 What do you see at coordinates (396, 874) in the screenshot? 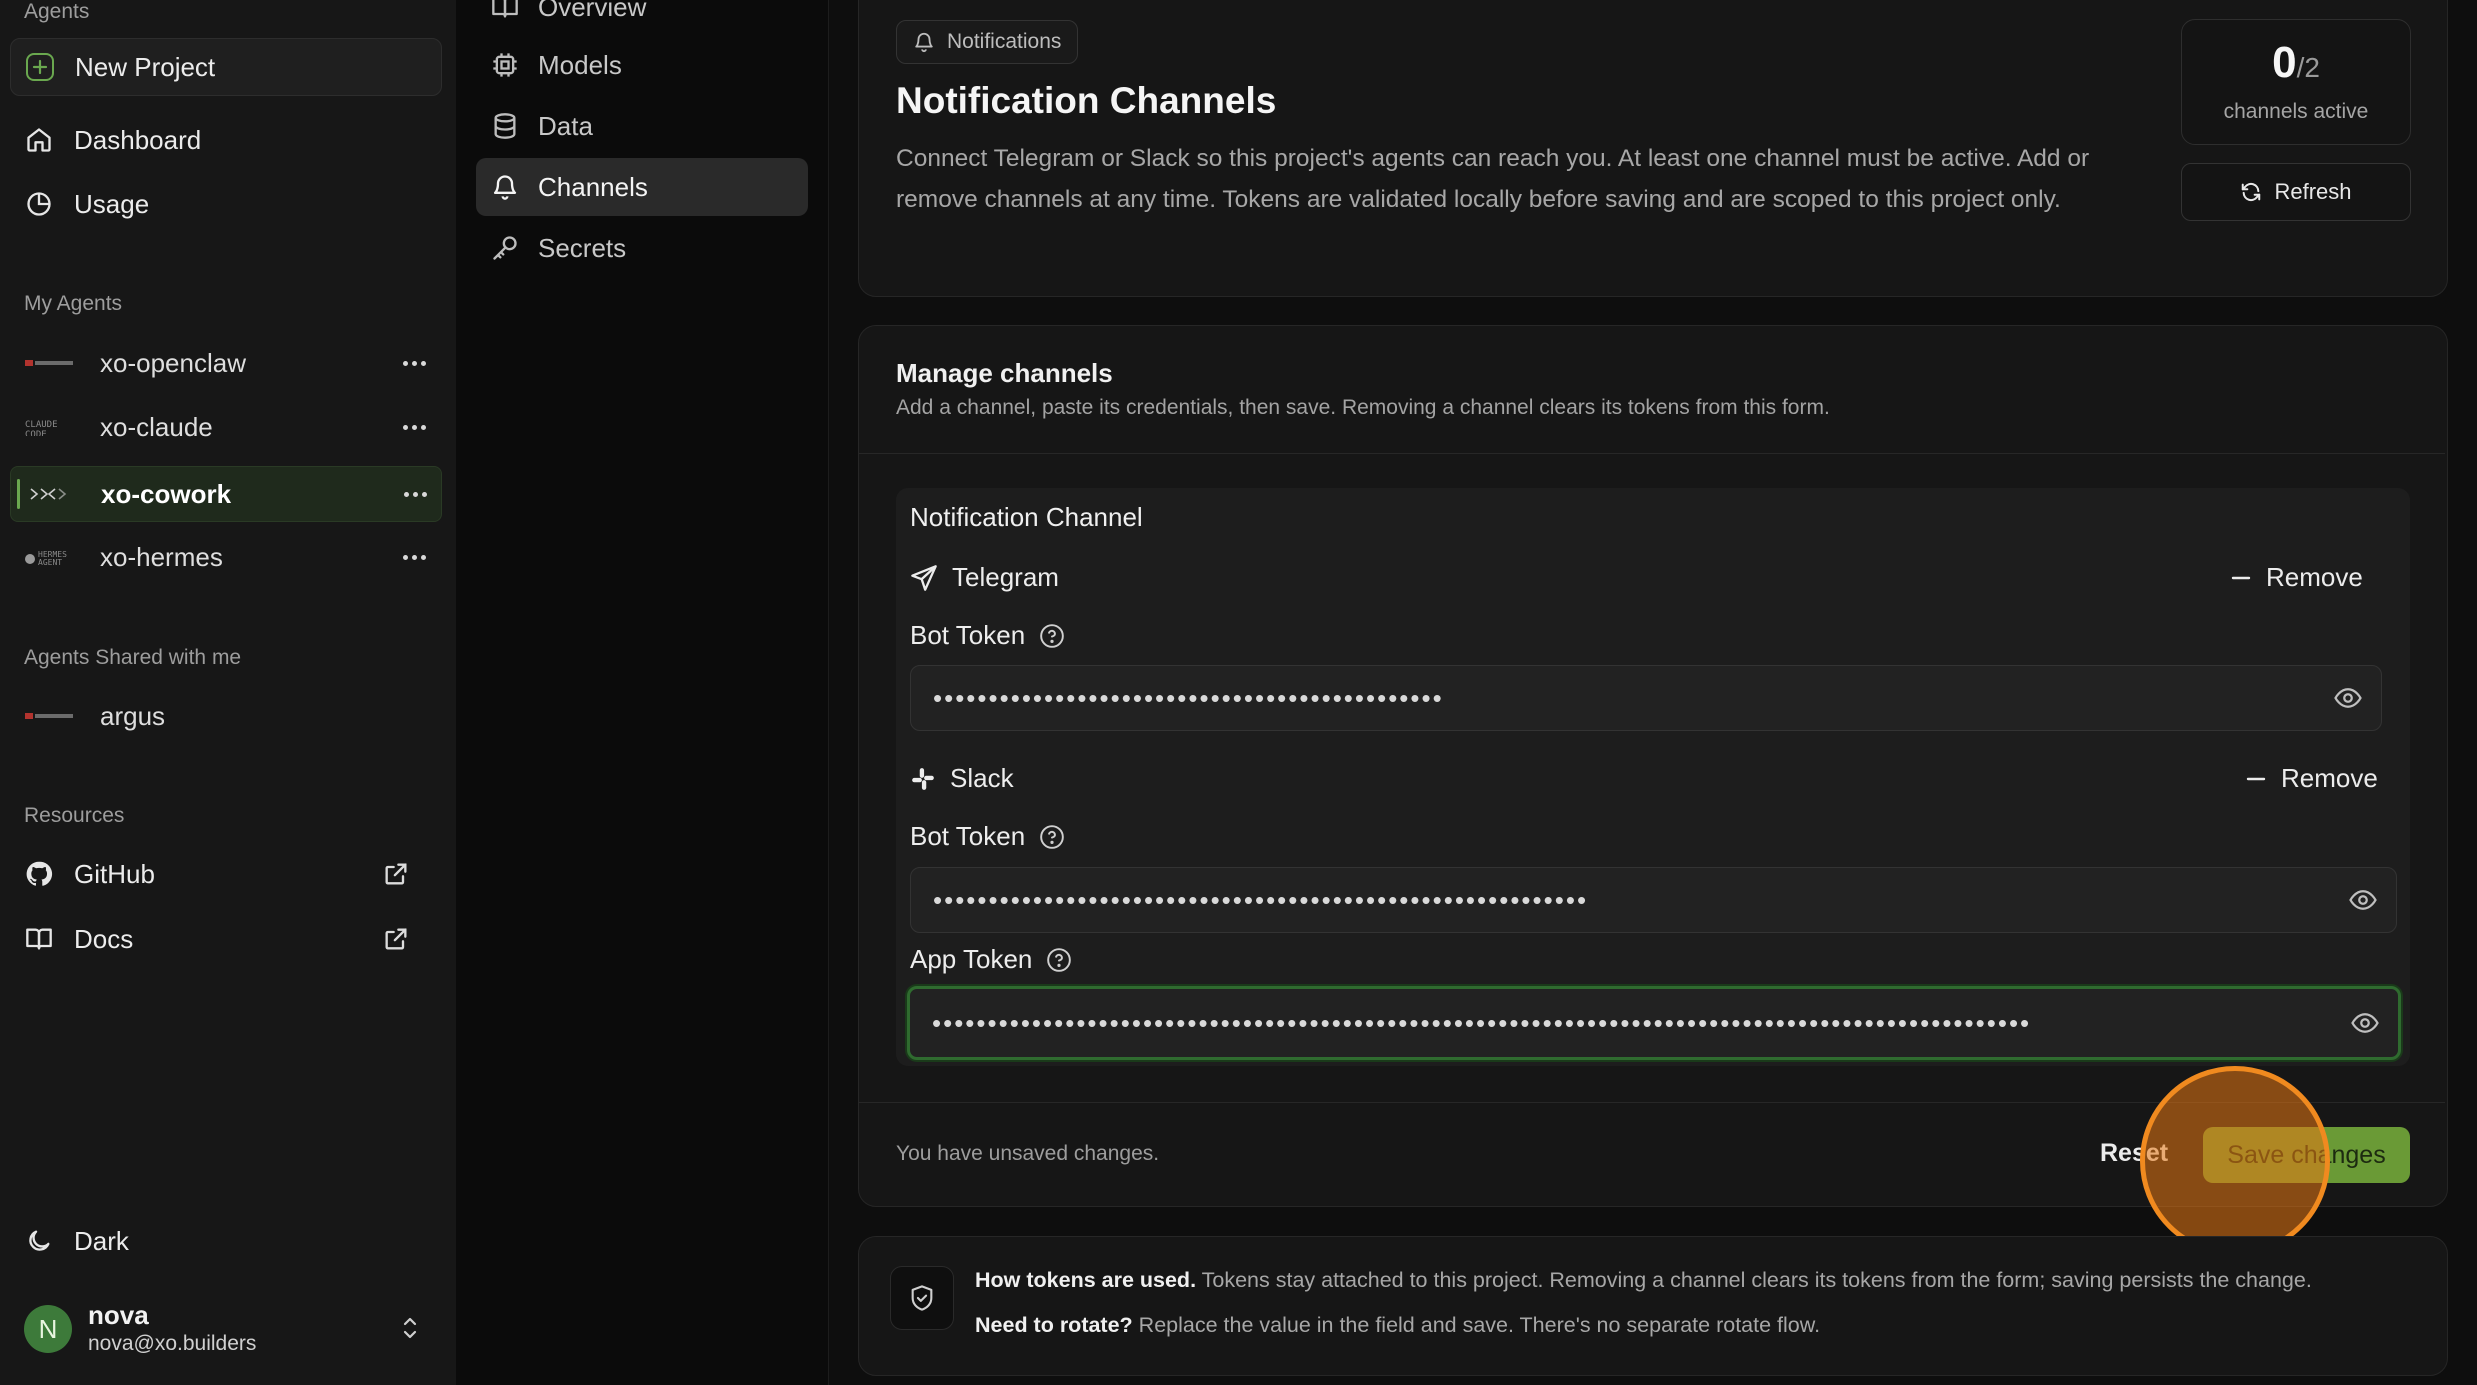
I see `external-link-icon` at bounding box center [396, 874].